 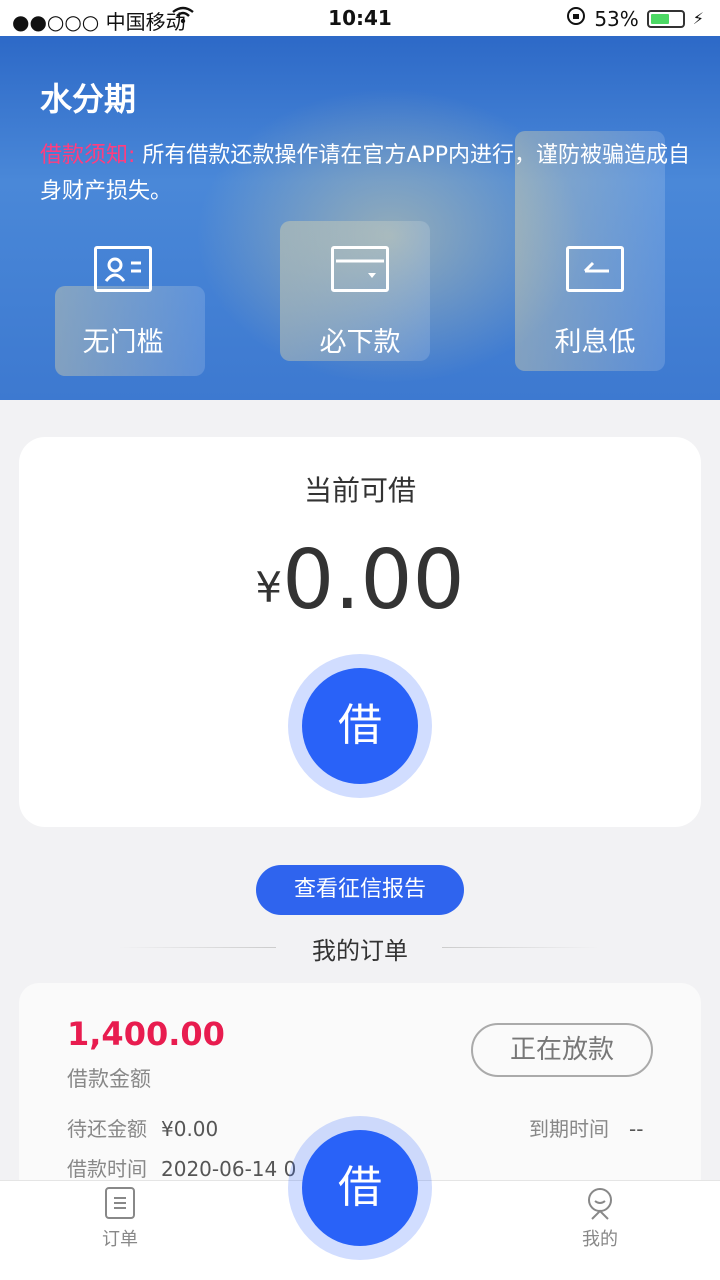 What do you see at coordinates (146, 1034) in the screenshot?
I see `order-amount: 1,400.00` at bounding box center [146, 1034].